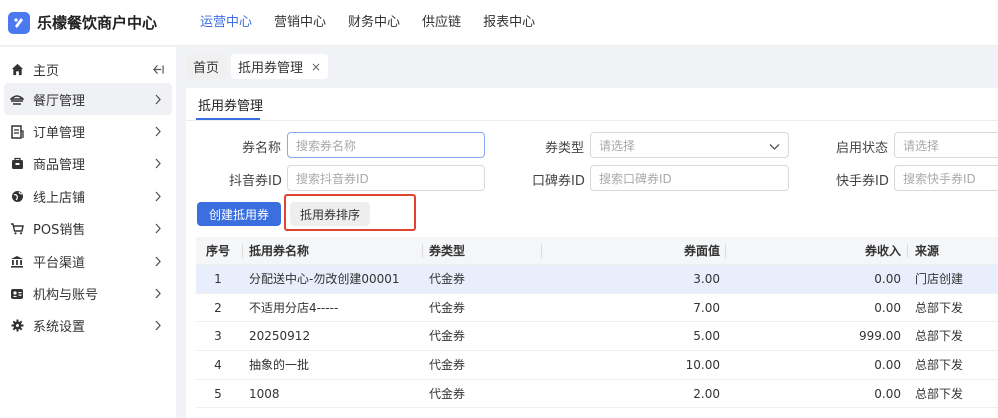 Image resolution: width=998 pixels, height=418 pixels. I want to click on top-nav-operations: 运营中心, so click(226, 23).